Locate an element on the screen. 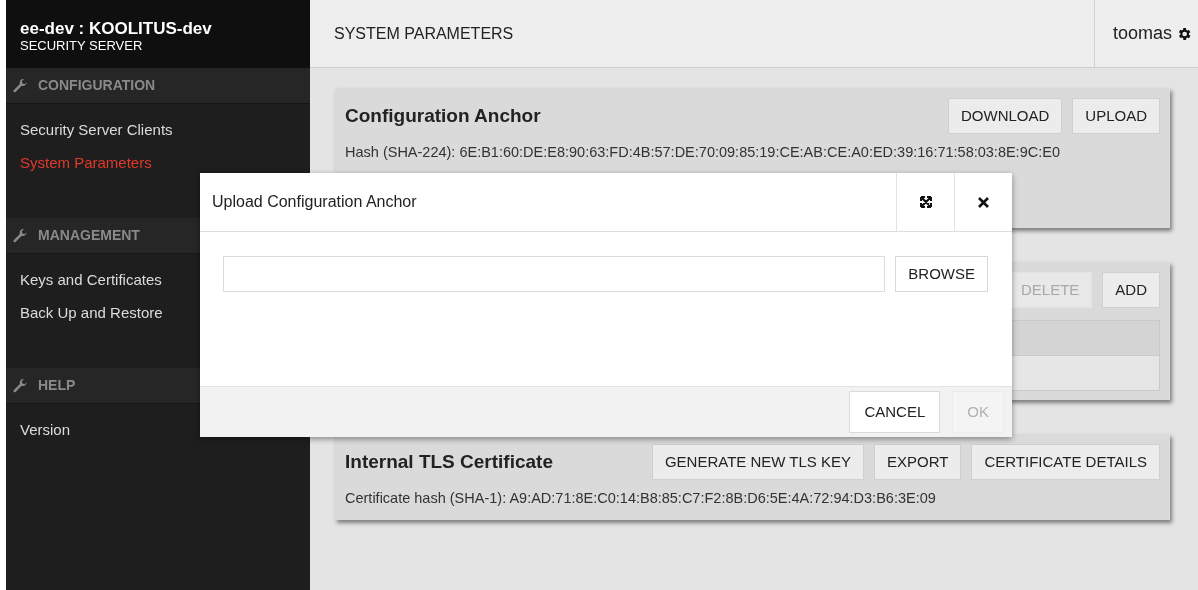 This screenshot has height=590, width=1198. action-button: ADD is located at coordinates (1131, 290).